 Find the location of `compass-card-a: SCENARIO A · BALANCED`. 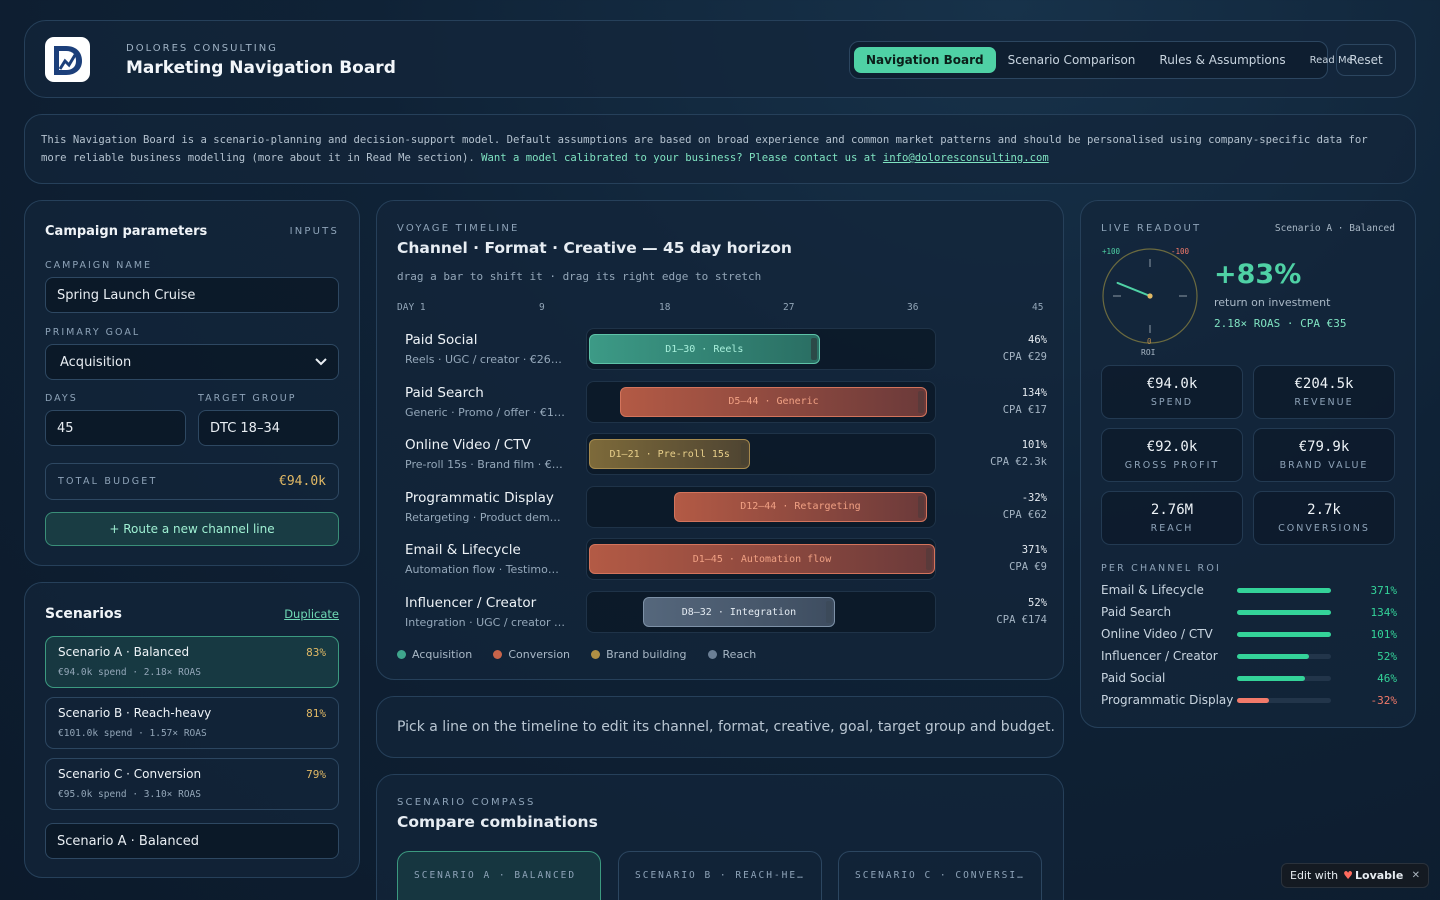

compass-card-a: SCENARIO A · BALANCED is located at coordinates (499, 875).